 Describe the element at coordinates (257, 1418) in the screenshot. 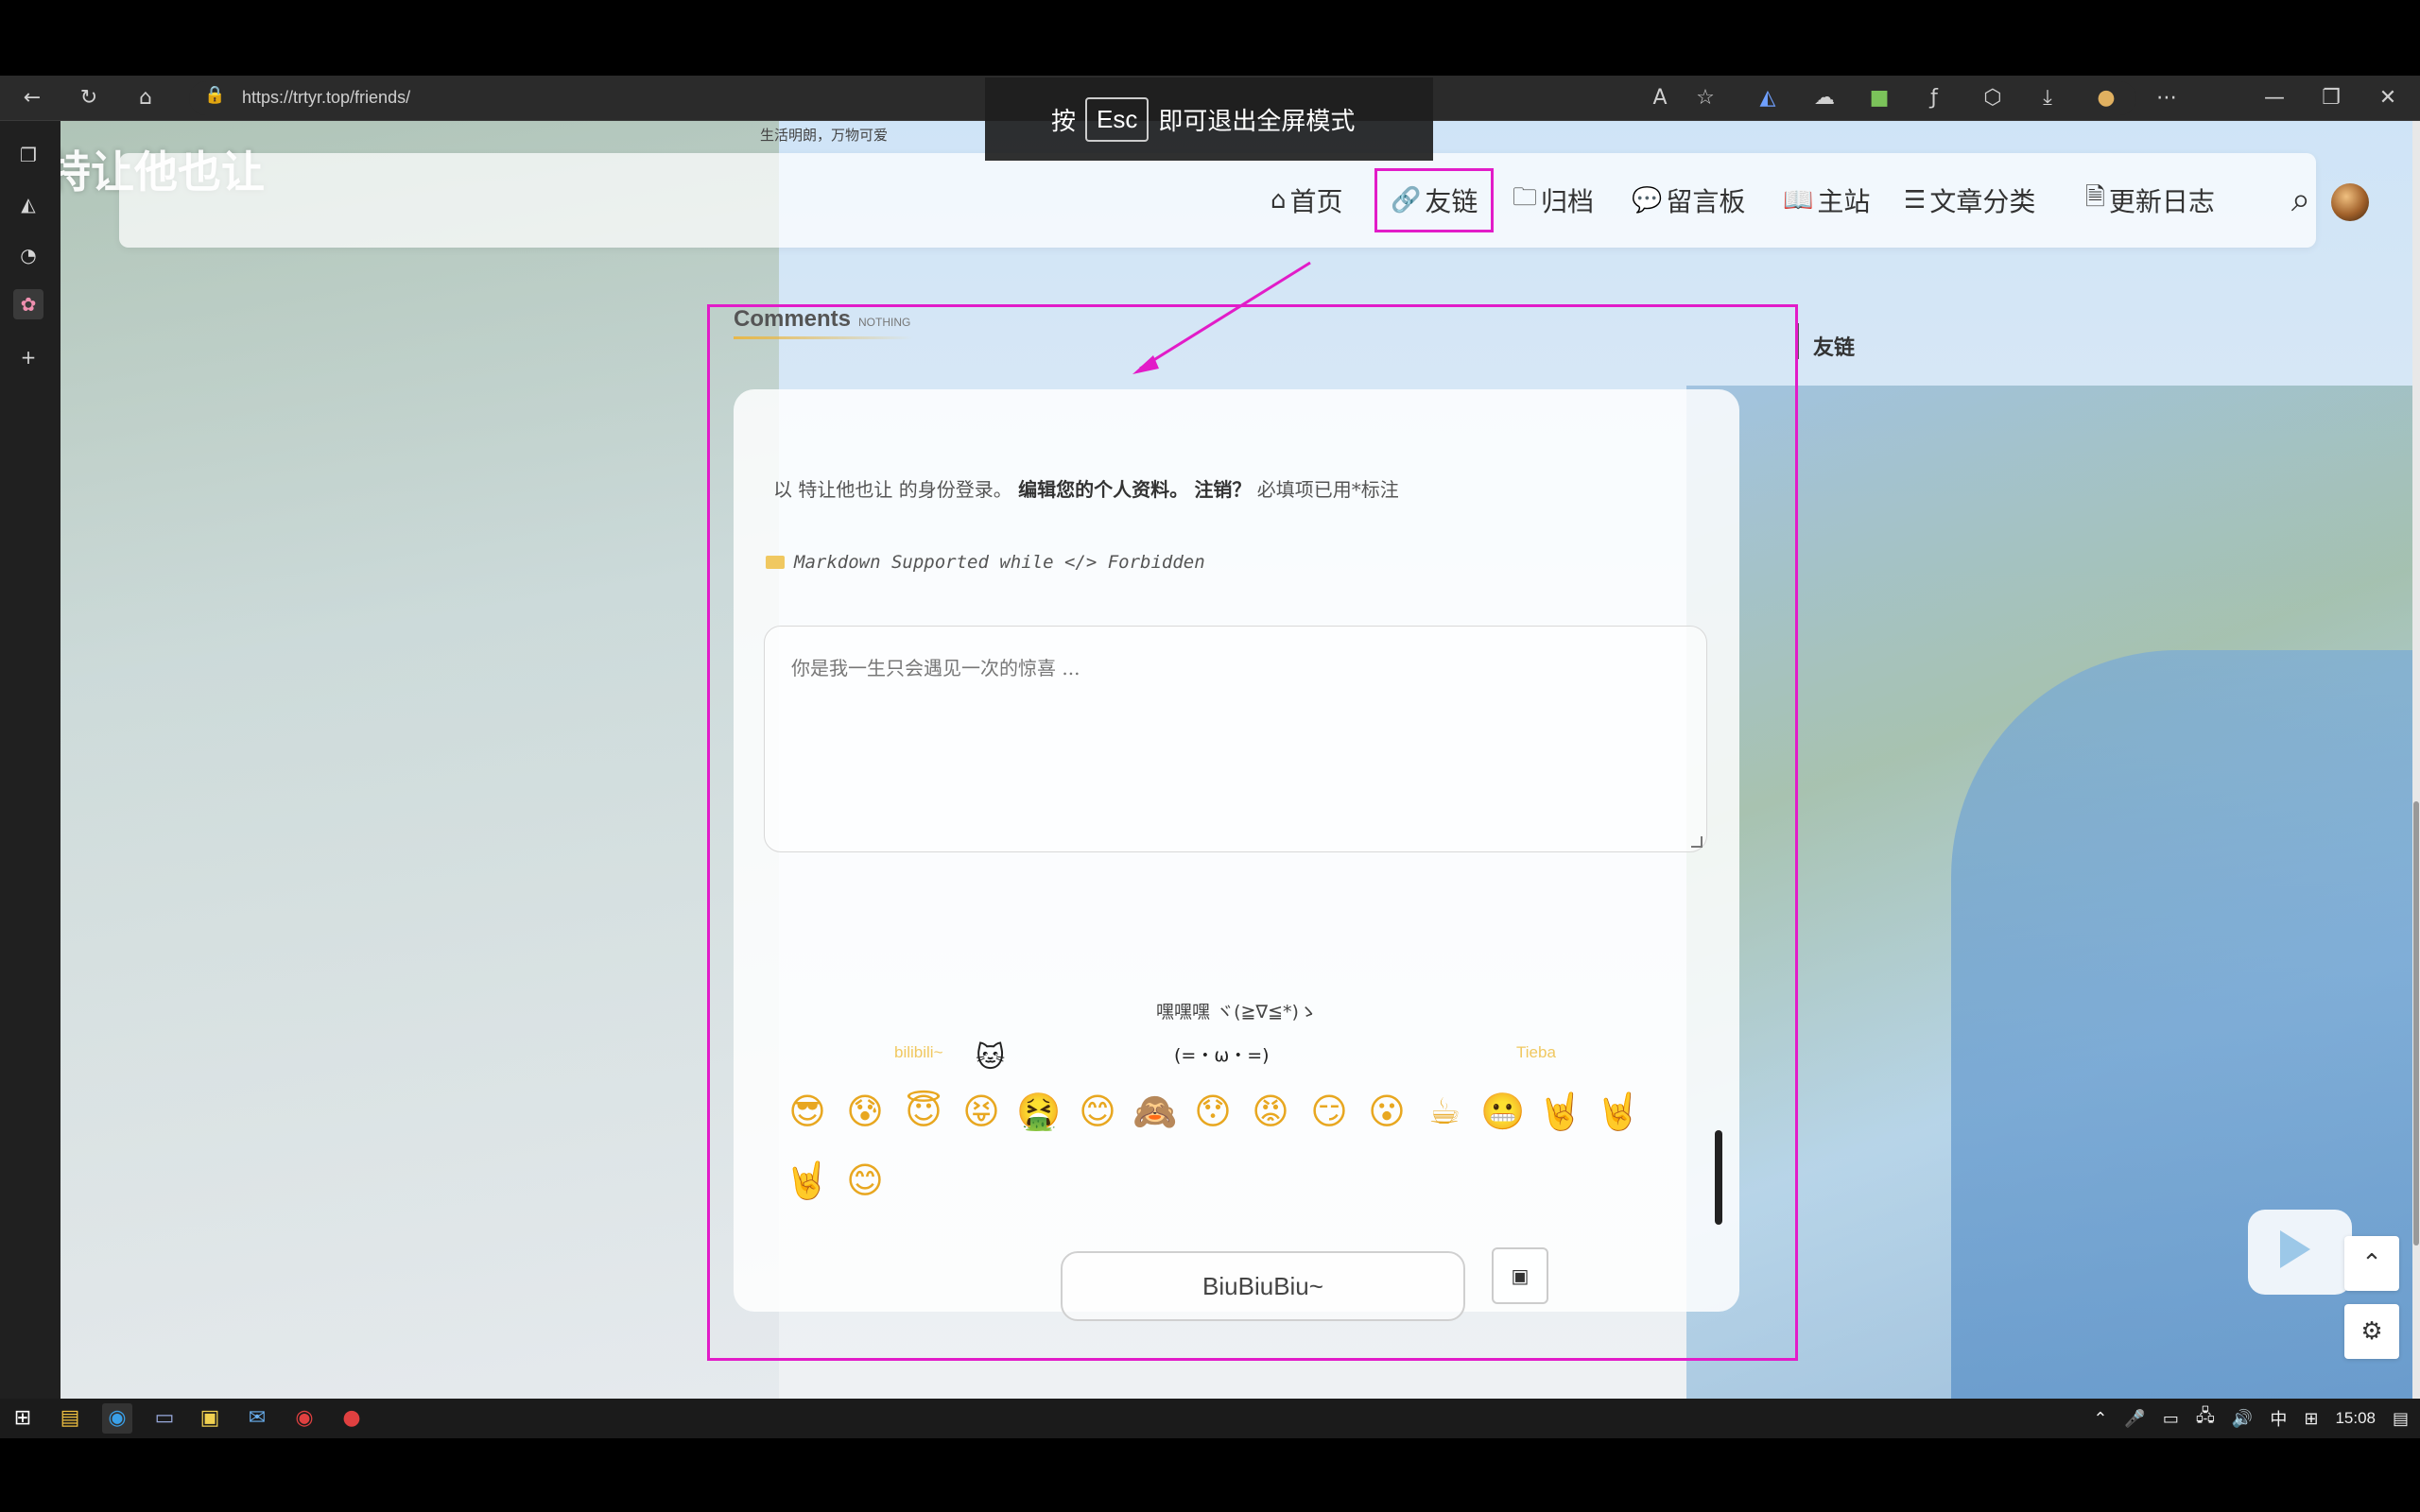

I see `mail-icon: ✉` at that location.